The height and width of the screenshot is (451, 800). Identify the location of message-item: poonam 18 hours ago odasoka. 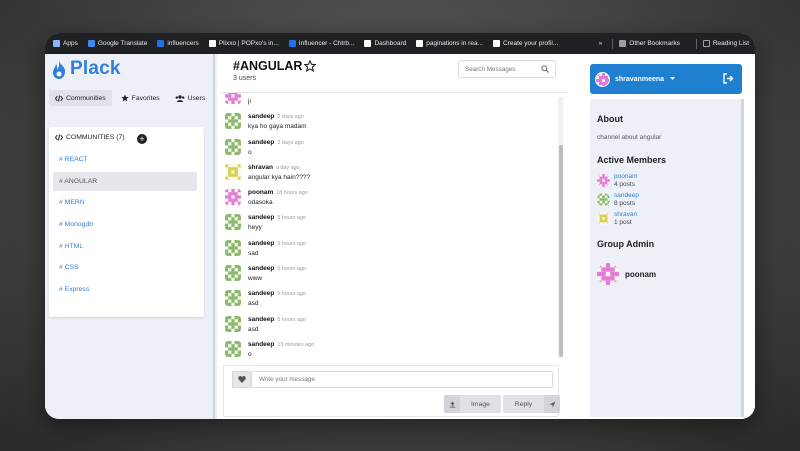
(388, 198).